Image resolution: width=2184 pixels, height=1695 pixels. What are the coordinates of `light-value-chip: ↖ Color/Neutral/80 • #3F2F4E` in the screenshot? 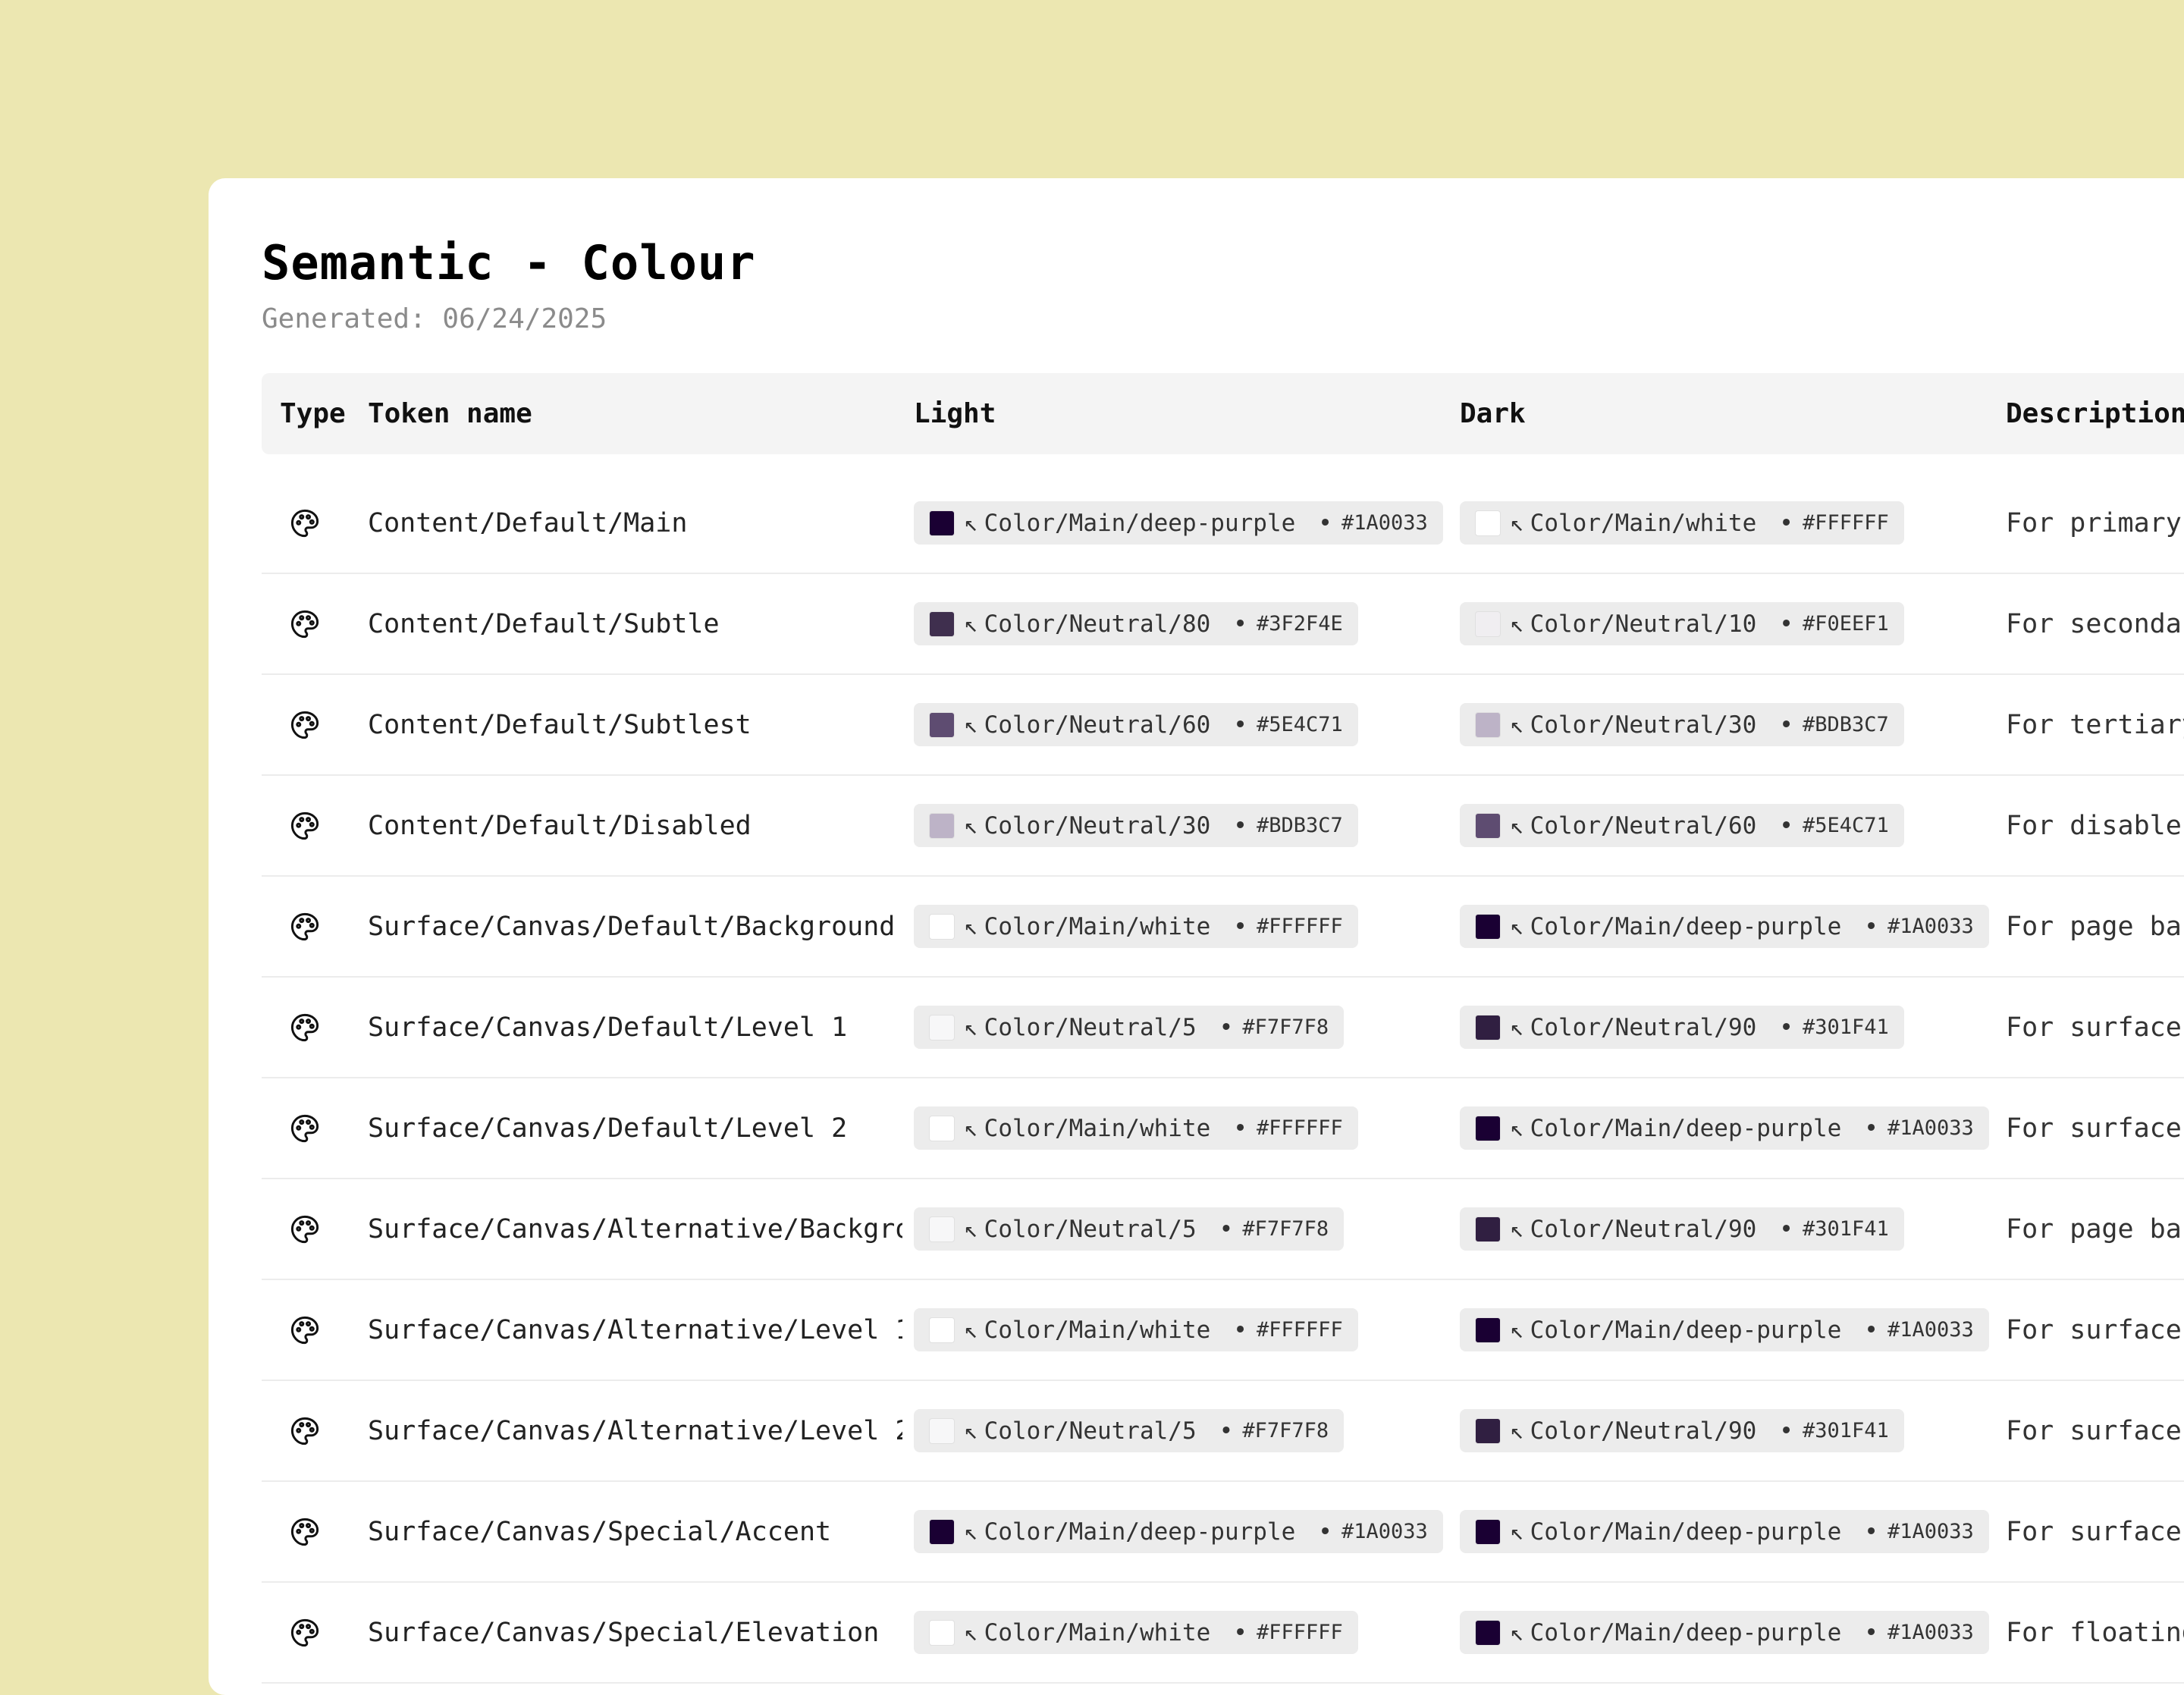 It's located at (1136, 623).